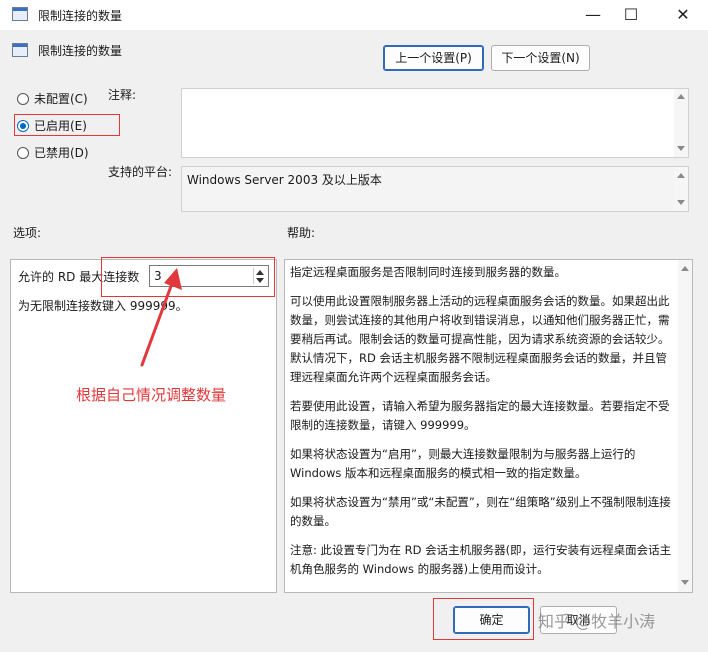 The height and width of the screenshot is (652, 708). I want to click on help-section-label: 帮助:, so click(301, 233).